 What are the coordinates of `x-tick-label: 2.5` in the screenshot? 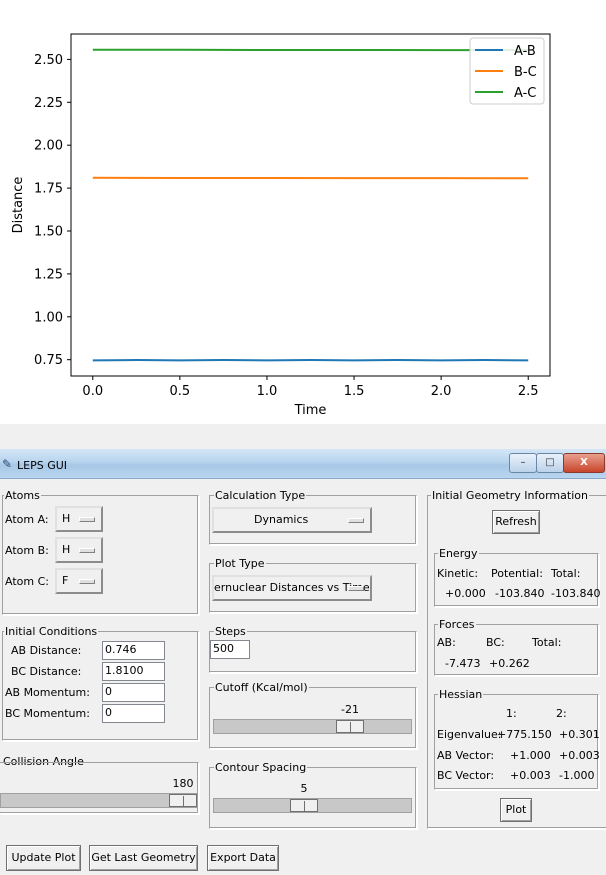 It's located at (528, 391).